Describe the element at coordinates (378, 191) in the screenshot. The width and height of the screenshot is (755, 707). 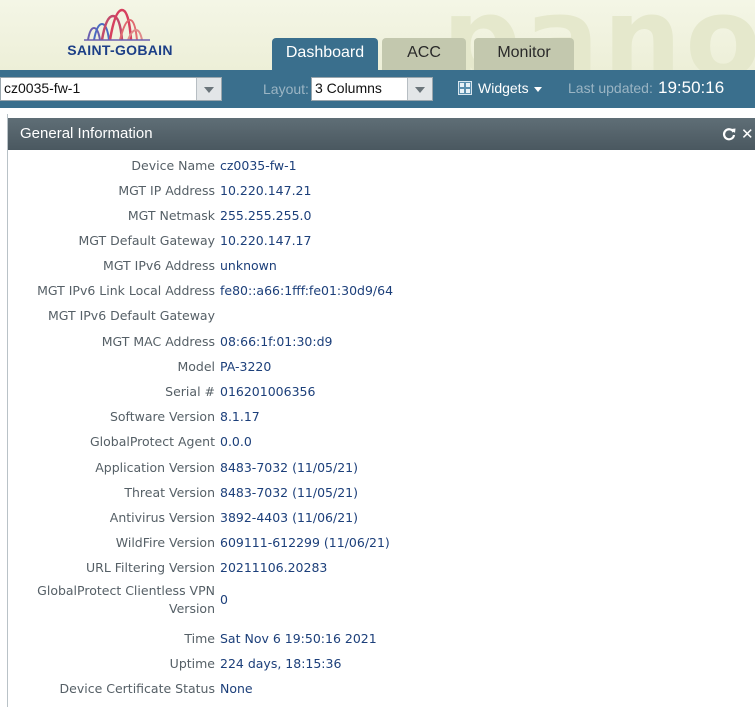
I see `info-row: MGT IP Address 10.220.147.21` at that location.